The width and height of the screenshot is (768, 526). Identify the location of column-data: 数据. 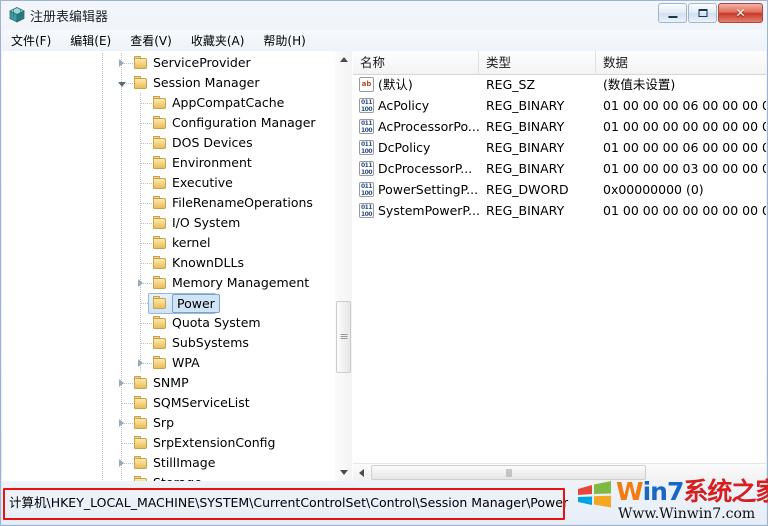
(681, 62).